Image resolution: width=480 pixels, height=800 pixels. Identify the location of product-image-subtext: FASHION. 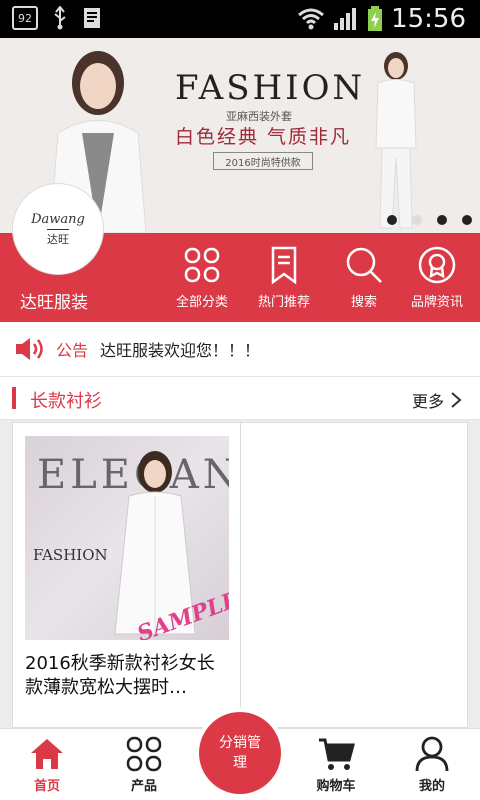
(70, 555).